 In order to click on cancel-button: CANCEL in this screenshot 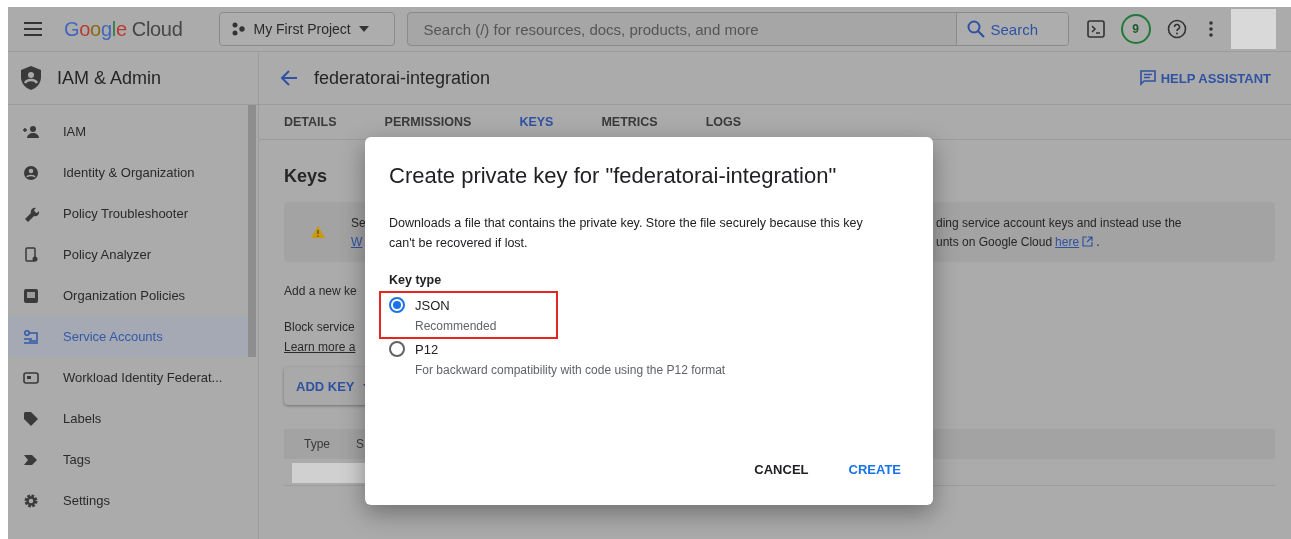, I will do `click(781, 469)`.